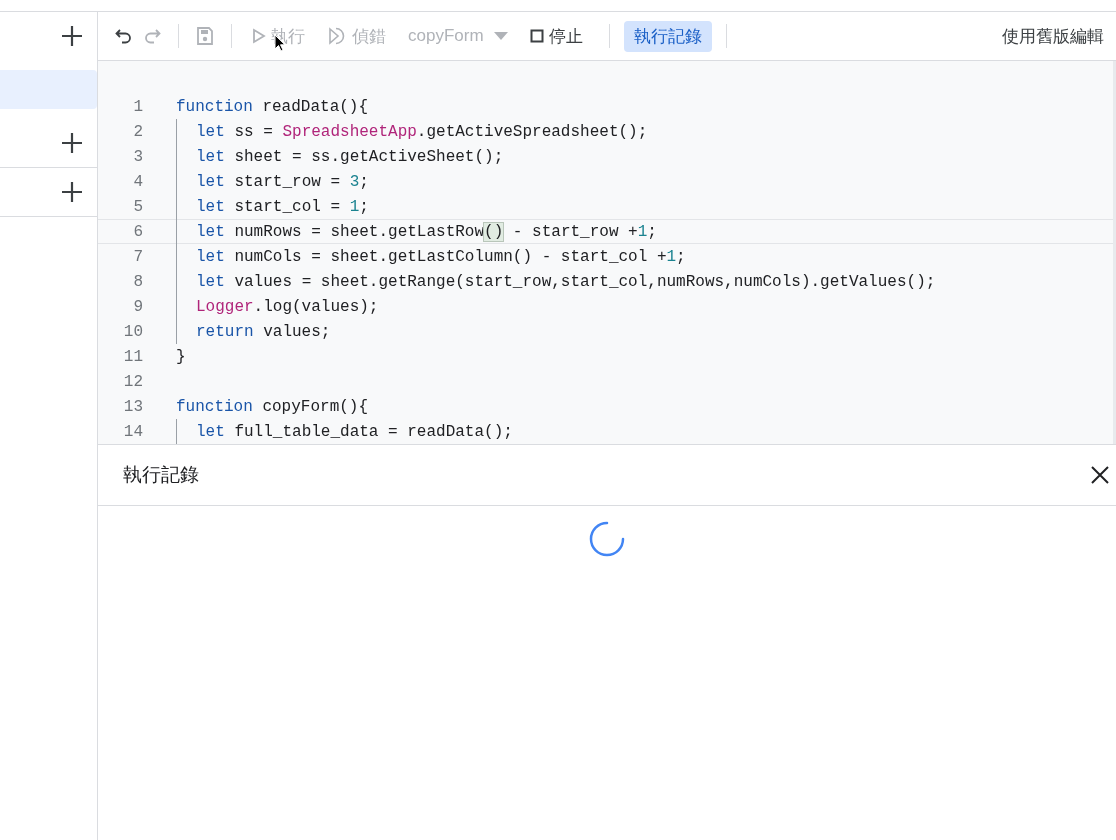 The height and width of the screenshot is (840, 1116). What do you see at coordinates (137, 181) in the screenshot?
I see `line-number: 4` at bounding box center [137, 181].